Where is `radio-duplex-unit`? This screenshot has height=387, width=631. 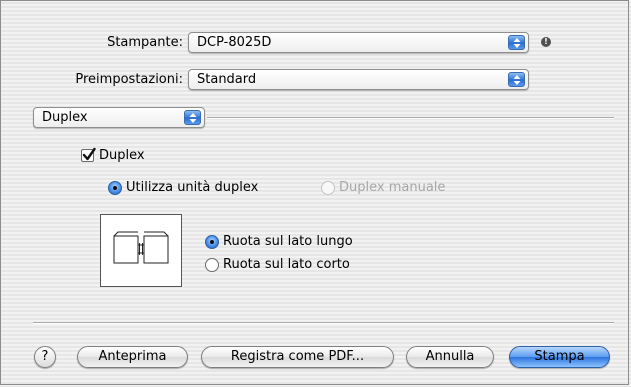 radio-duplex-unit is located at coordinates (115, 188).